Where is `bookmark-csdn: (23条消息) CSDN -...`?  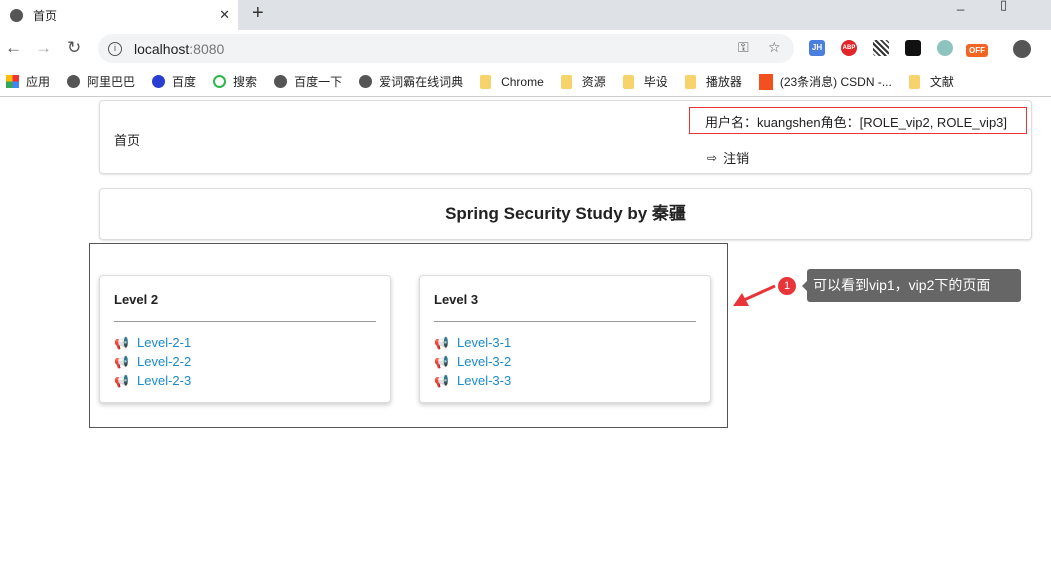
bookmark-csdn: (23条消息) CSDN -... is located at coordinates (825, 81).